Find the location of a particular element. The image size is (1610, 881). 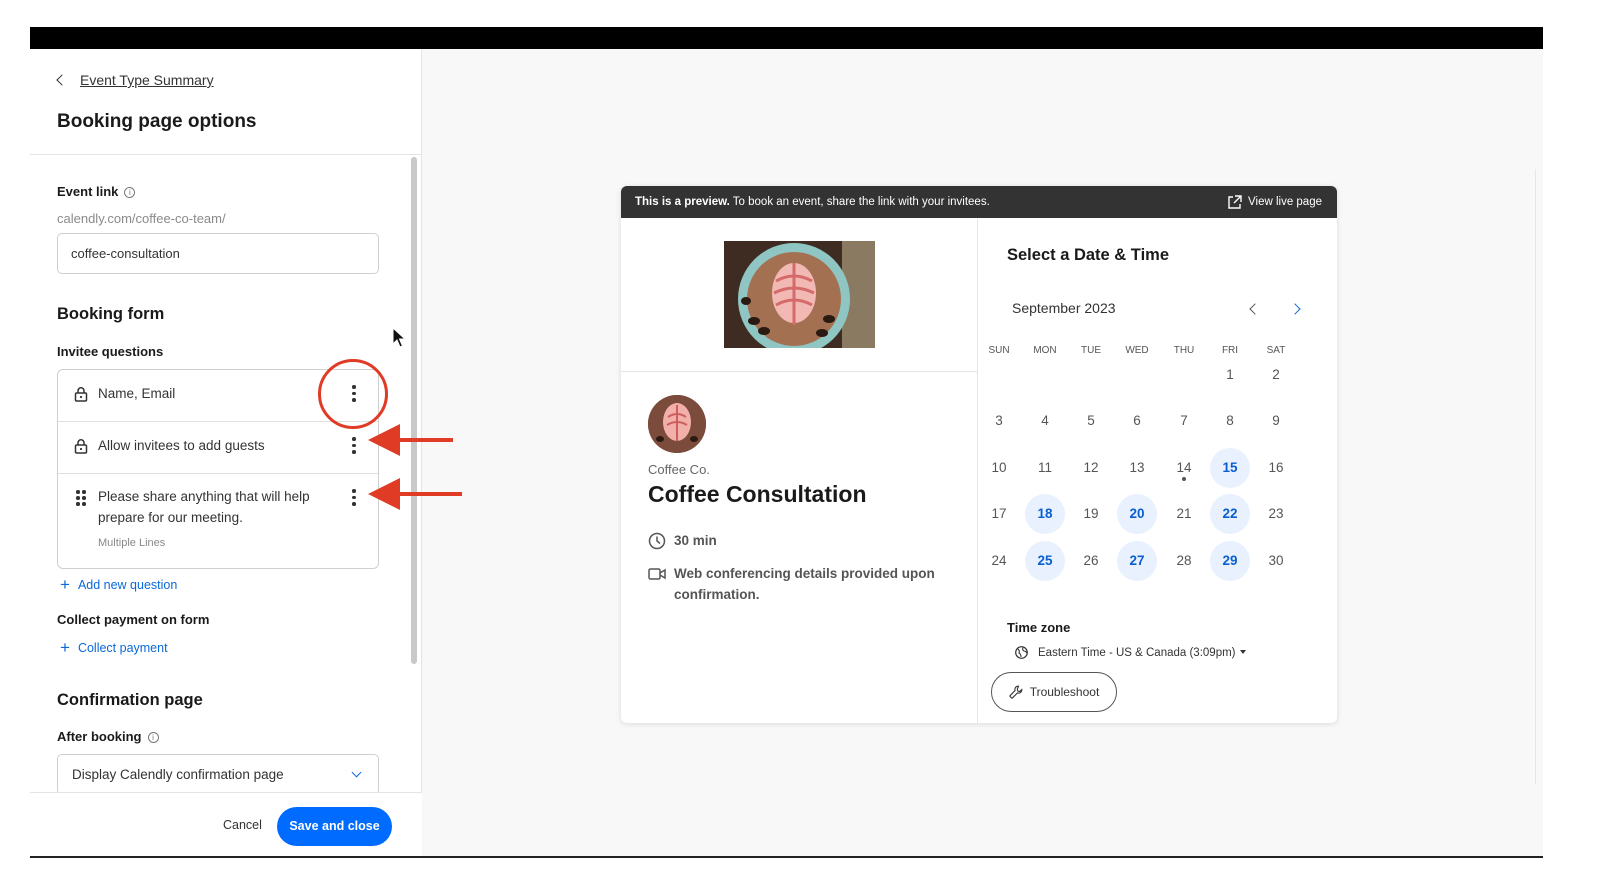

annotation-circle is located at coordinates (353, 394).